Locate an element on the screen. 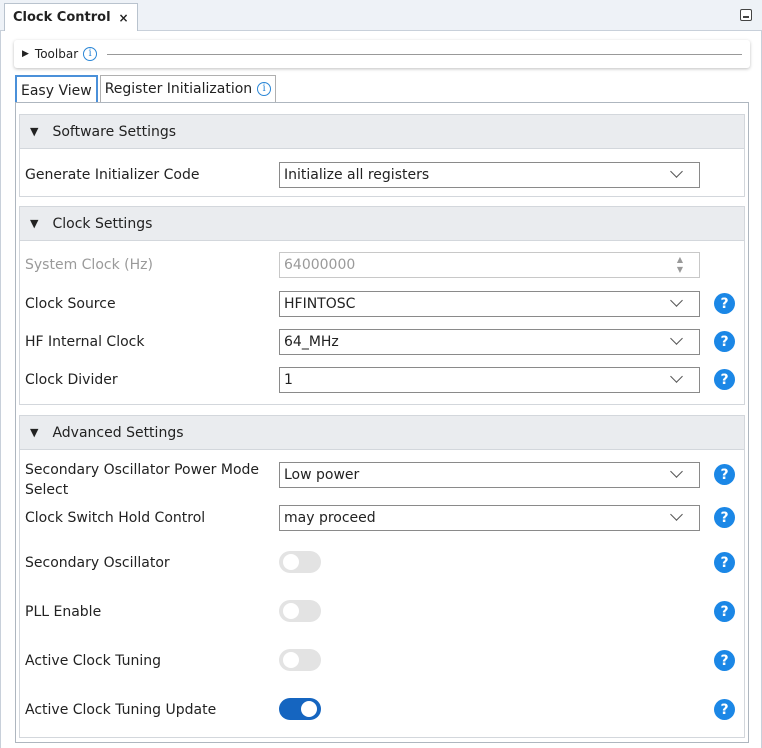  row-label: Secondary Oscillator Power Mode Select is located at coordinates (142, 480).